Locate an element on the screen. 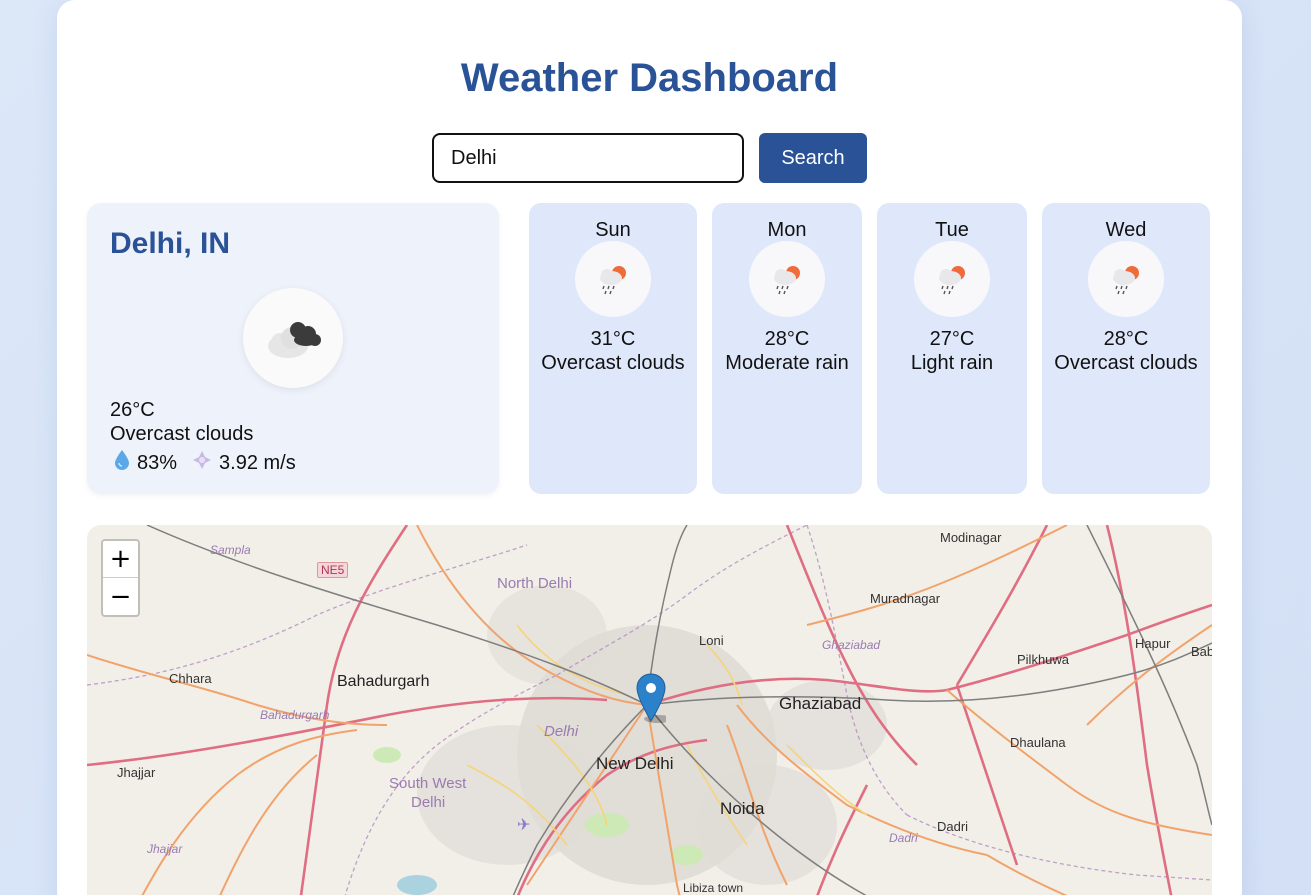  zoom-in-button: + is located at coordinates (120, 559).